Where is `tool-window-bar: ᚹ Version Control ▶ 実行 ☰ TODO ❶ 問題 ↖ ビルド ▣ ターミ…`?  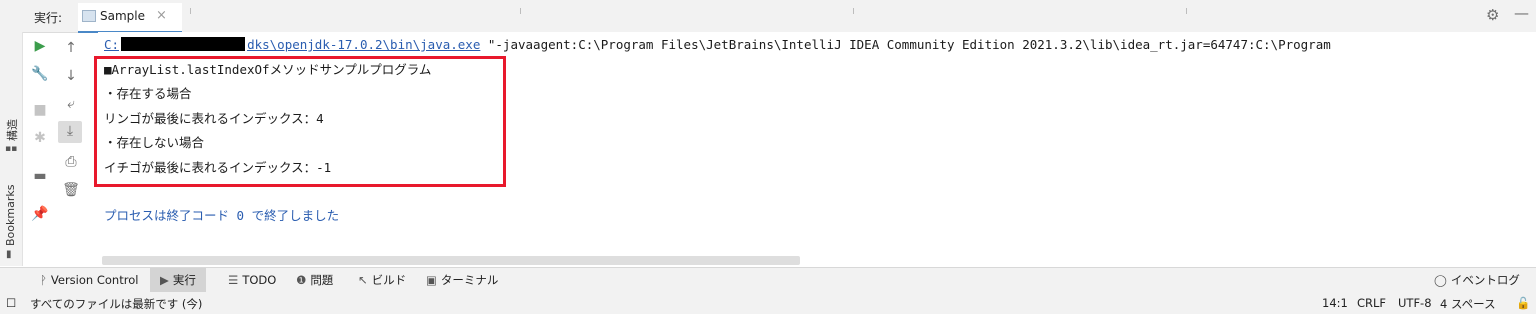
tool-window-bar: ᚹ Version Control ▶ 実行 ☰ TODO ❶ 問題 ↖ ビルド ▣ ターミ… is located at coordinates (768, 280).